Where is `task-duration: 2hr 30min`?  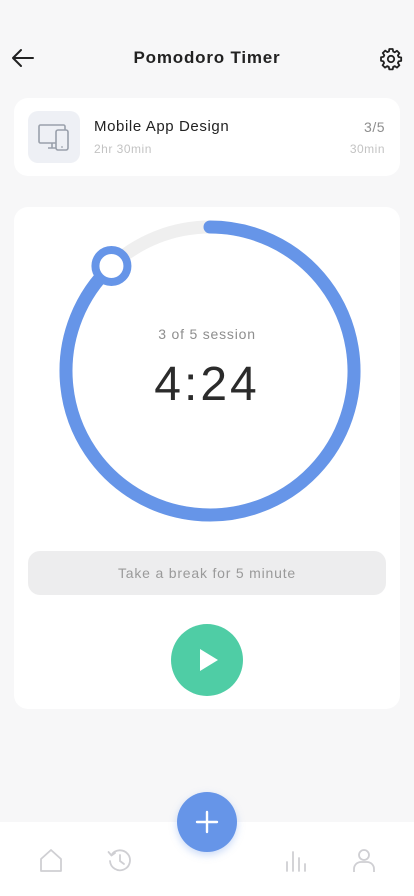
task-duration: 2hr 30min is located at coordinates (123, 149).